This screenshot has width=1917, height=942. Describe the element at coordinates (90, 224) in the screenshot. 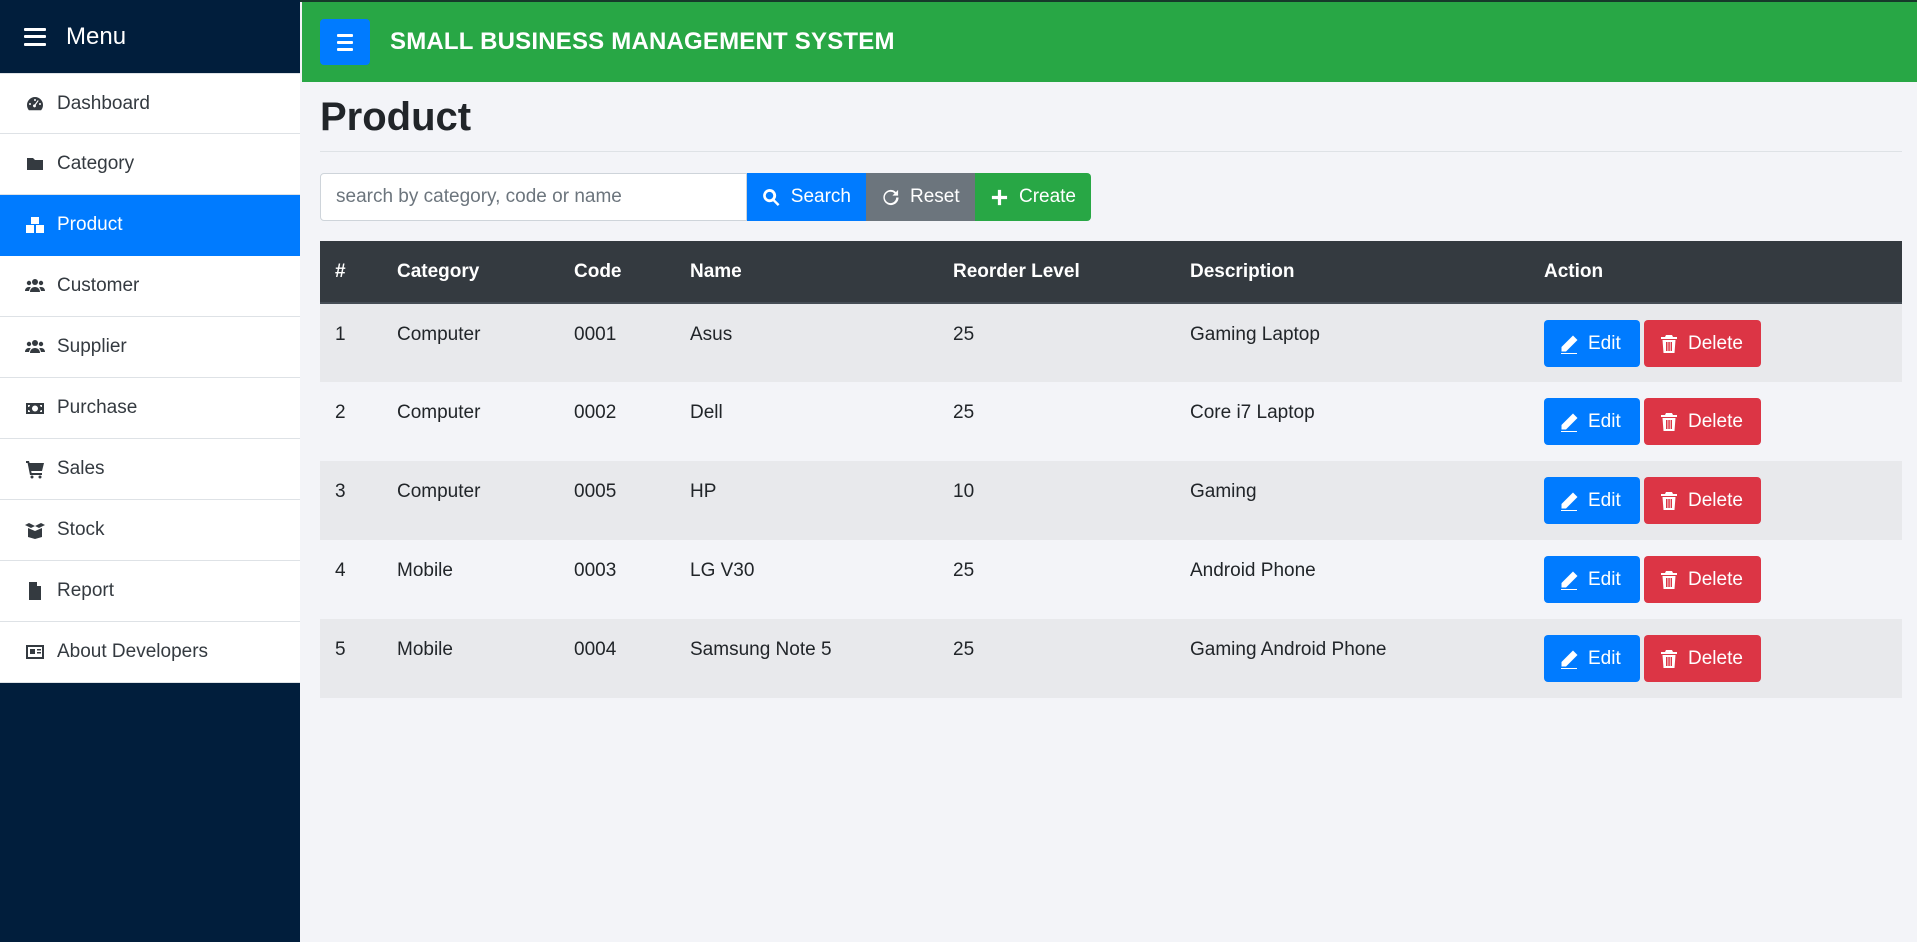

I see `sidebar-item-label: Product` at that location.